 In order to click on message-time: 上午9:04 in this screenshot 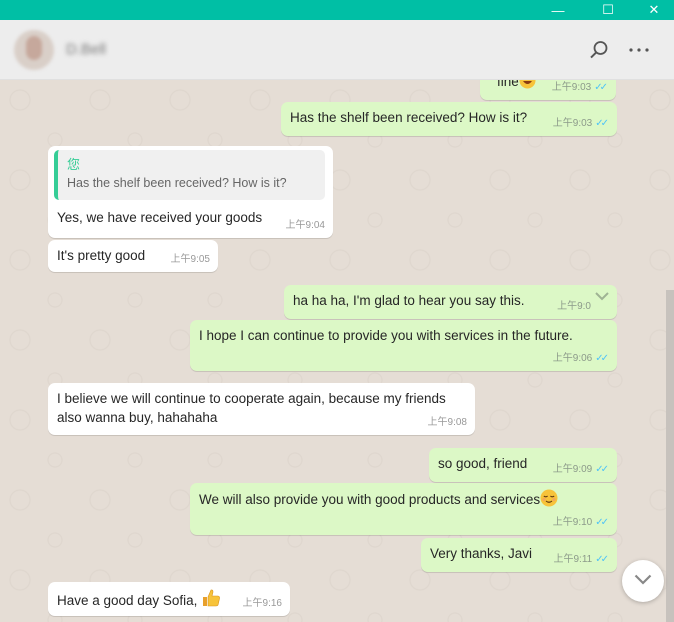, I will do `click(305, 225)`.